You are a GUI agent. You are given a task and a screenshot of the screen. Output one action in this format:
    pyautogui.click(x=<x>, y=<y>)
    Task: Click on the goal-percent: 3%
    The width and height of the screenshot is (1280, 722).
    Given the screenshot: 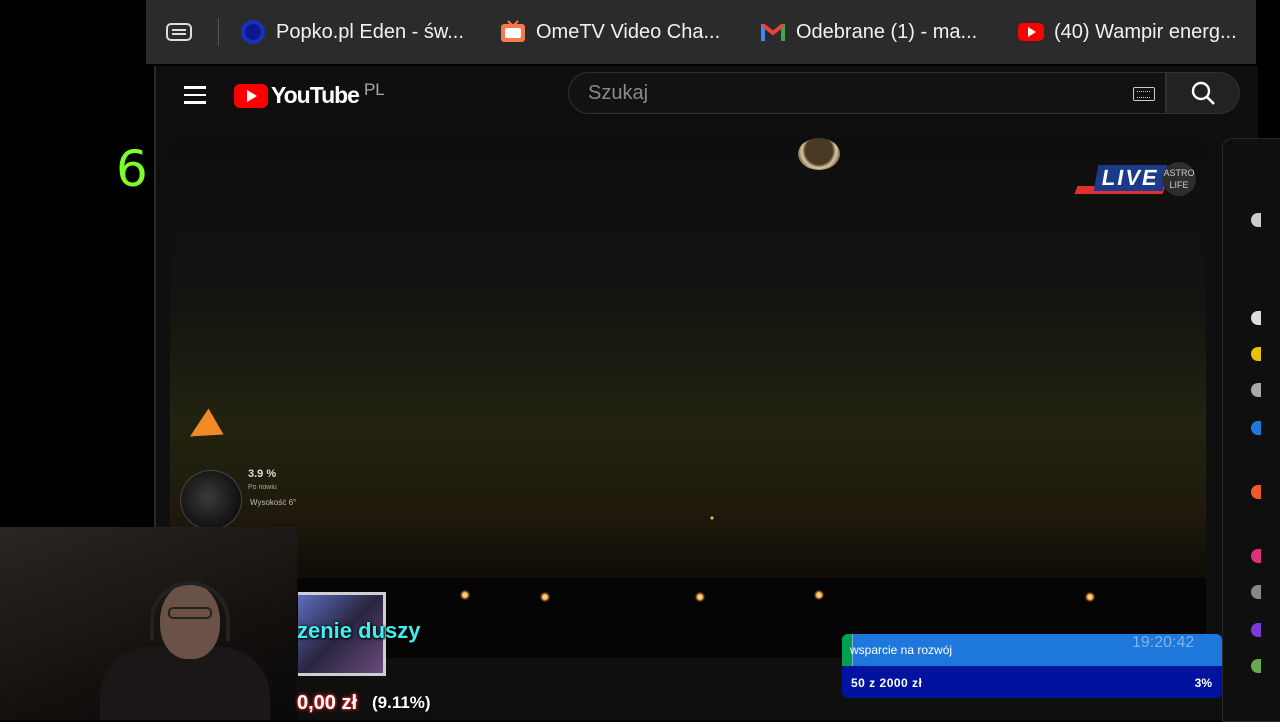 What is the action you would take?
    pyautogui.click(x=1203, y=683)
    